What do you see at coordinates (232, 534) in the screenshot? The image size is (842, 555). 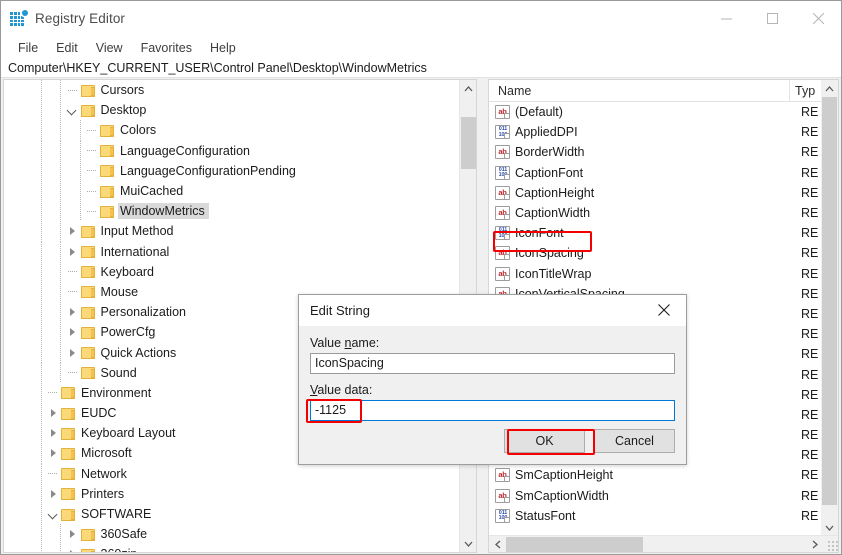 I see `tree-item: 360Safe` at bounding box center [232, 534].